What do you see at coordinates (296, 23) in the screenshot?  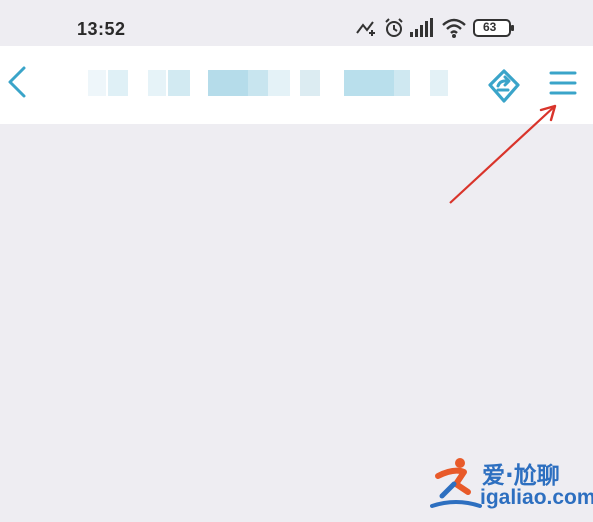 I see `status-bar: 13:52 63` at bounding box center [296, 23].